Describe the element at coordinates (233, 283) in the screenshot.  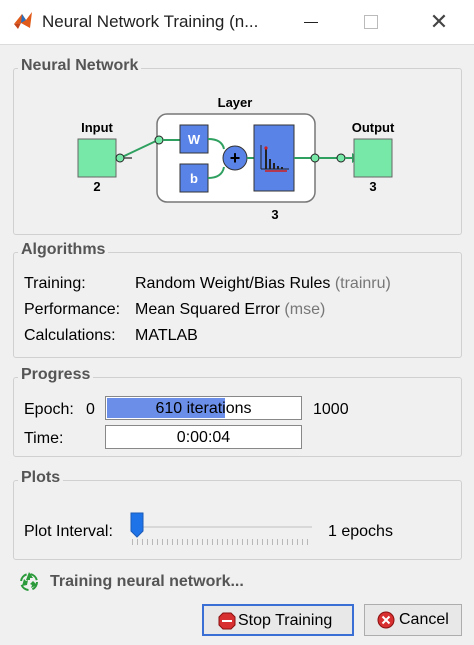
I see `training-value: Random Weight/Bias Rules` at that location.